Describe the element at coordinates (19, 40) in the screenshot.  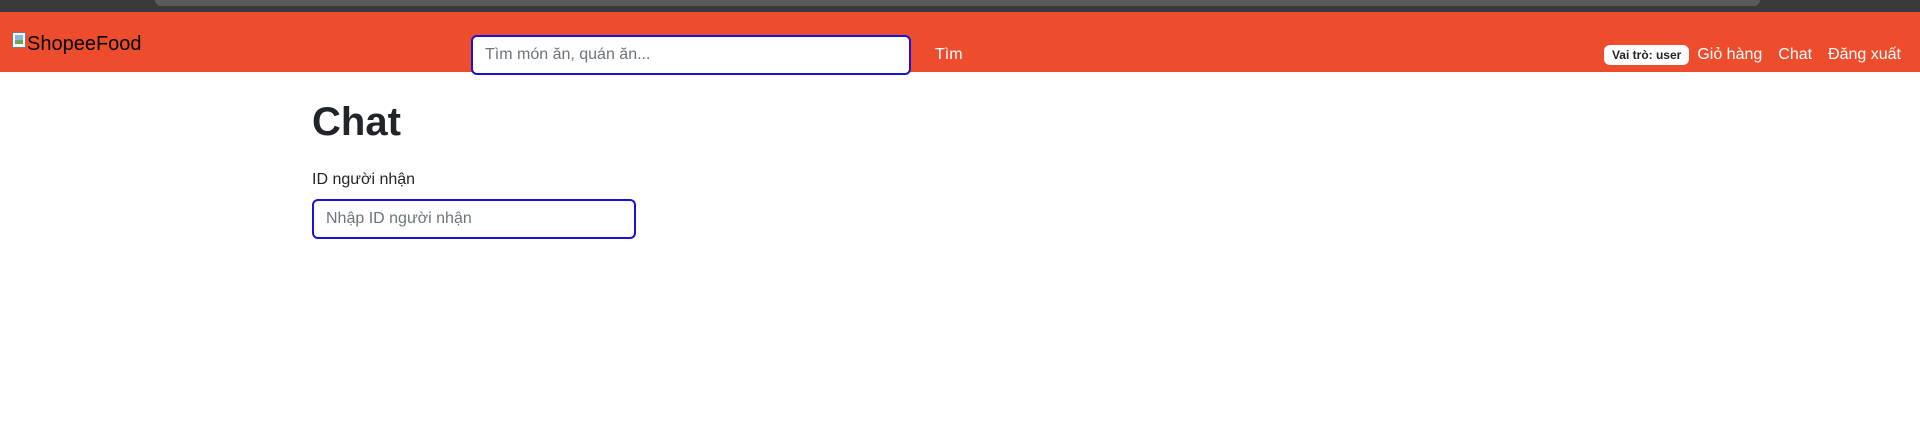
I see `broken-image-icon` at that location.